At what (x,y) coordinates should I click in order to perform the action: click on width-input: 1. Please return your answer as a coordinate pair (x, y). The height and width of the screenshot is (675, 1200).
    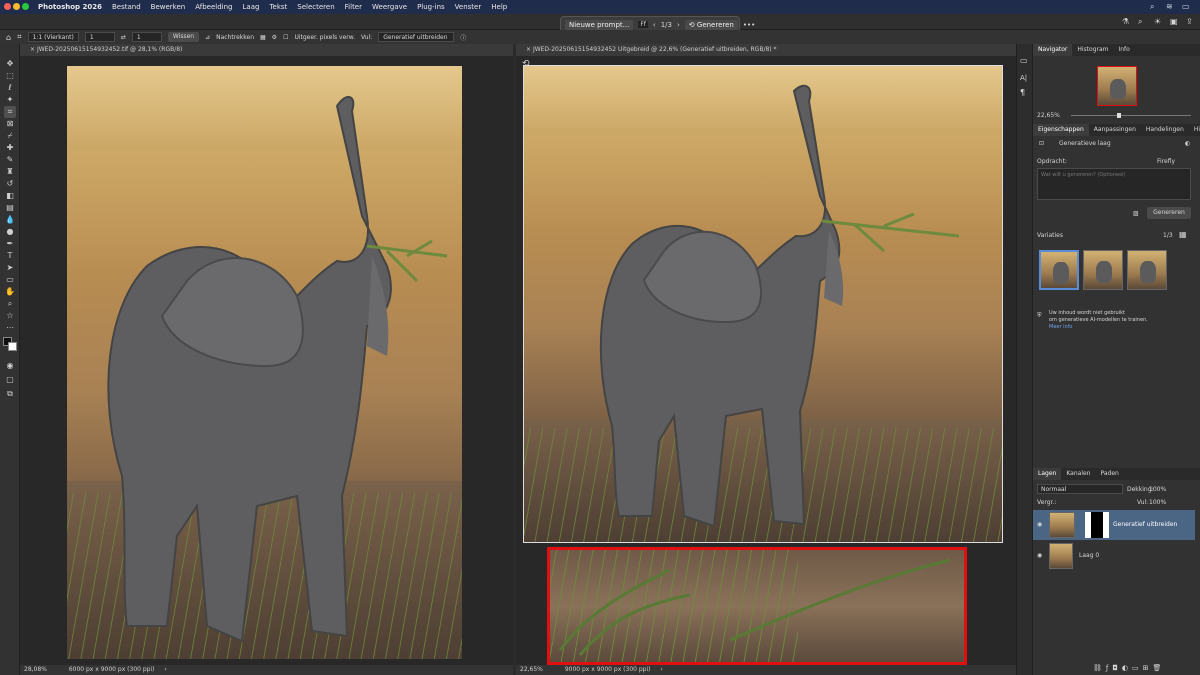
    Looking at the image, I should click on (99, 37).